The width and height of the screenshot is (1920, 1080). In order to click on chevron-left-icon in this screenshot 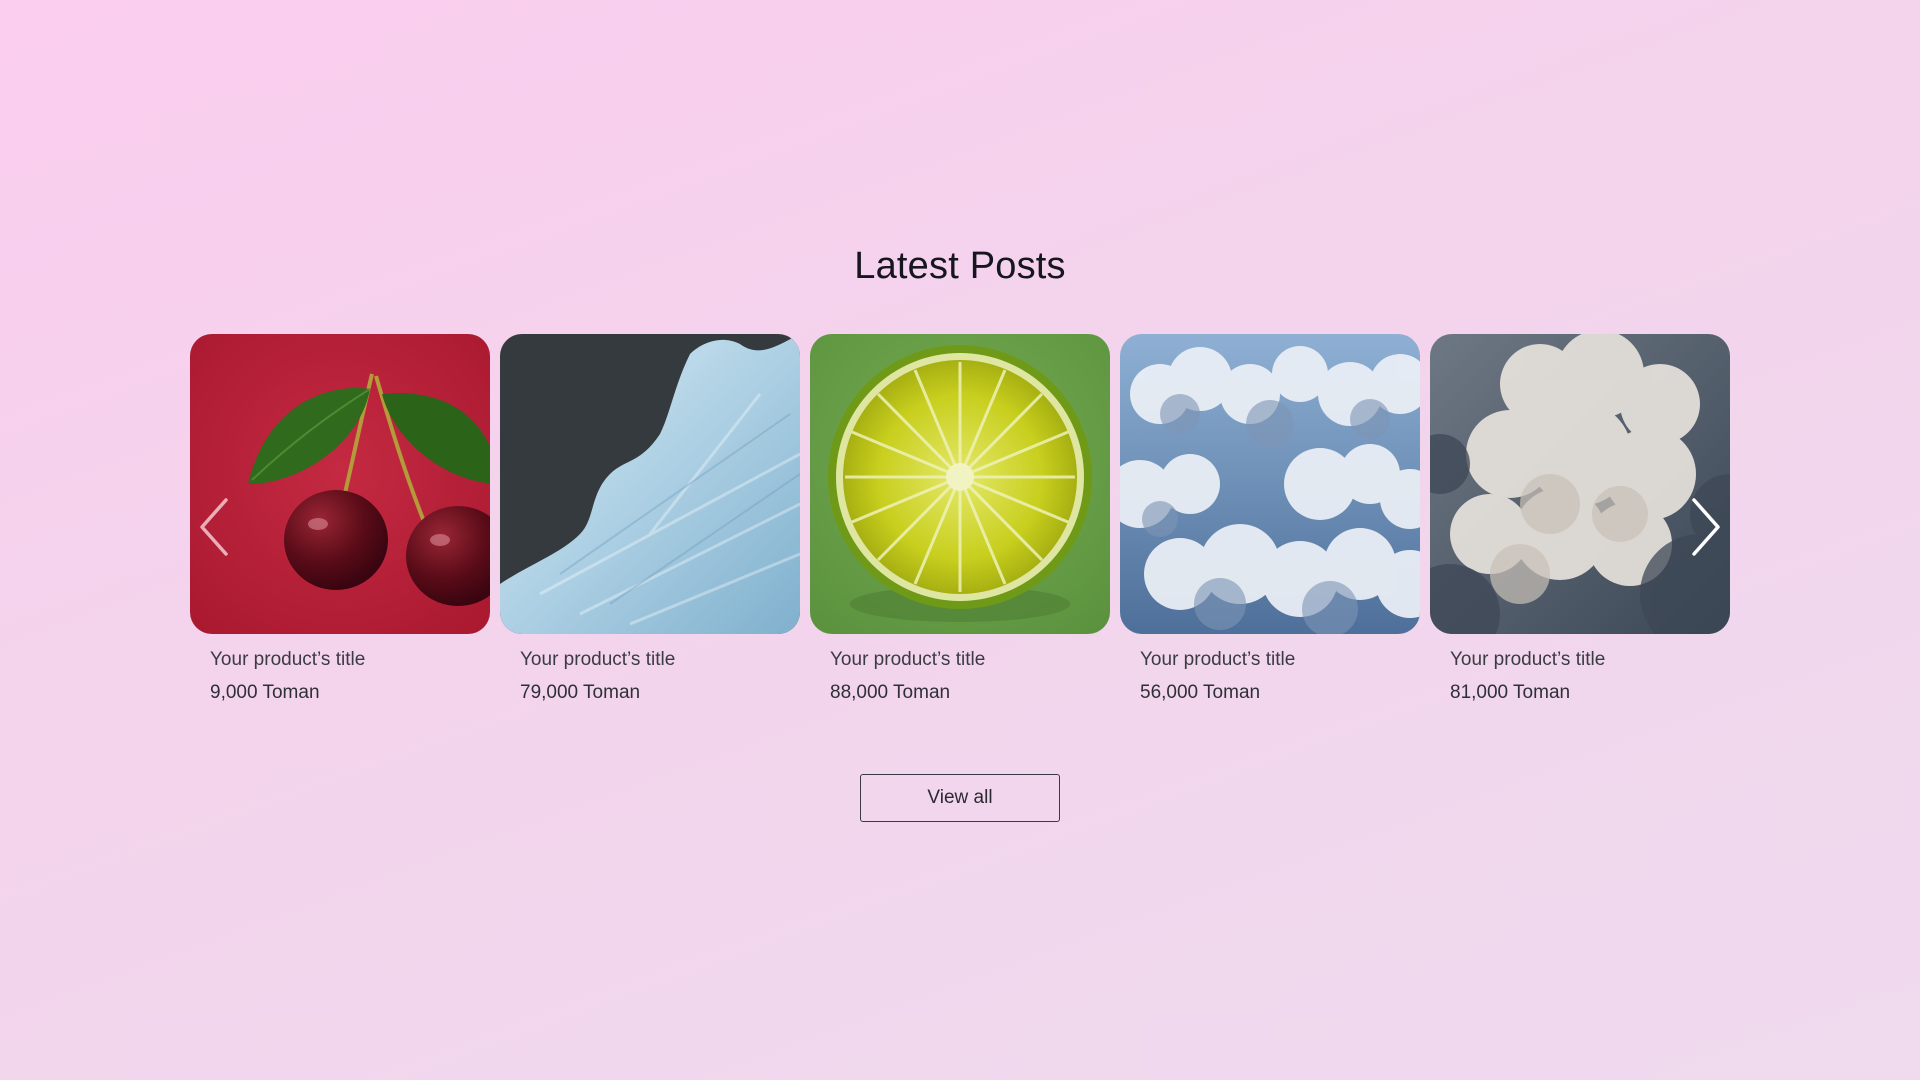, I will do `click(214, 527)`.